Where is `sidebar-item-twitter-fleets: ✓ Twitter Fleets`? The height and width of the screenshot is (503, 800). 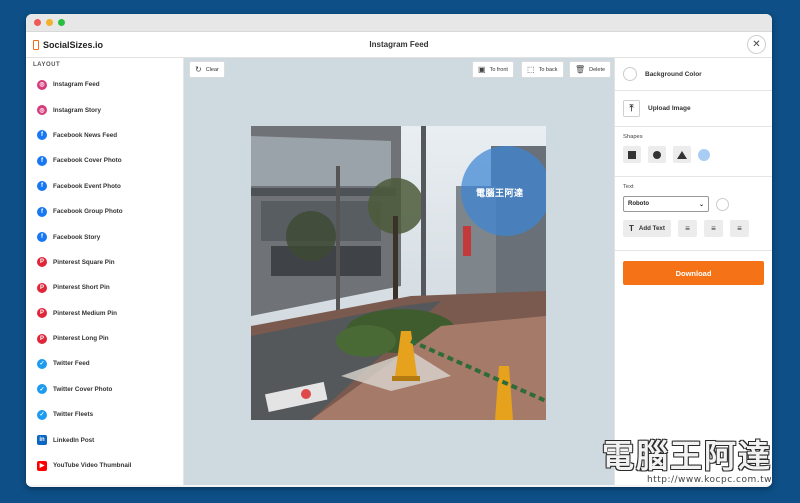 sidebar-item-twitter-fleets: ✓ Twitter Fleets is located at coordinates (104, 414).